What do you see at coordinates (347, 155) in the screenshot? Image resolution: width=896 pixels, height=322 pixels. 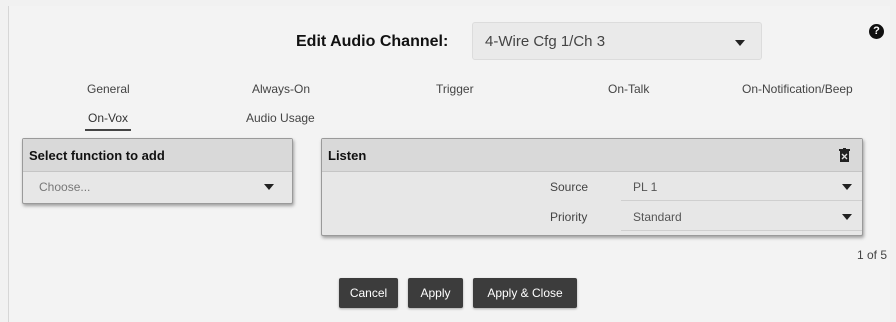 I see `listen-panel-title: Listen` at bounding box center [347, 155].